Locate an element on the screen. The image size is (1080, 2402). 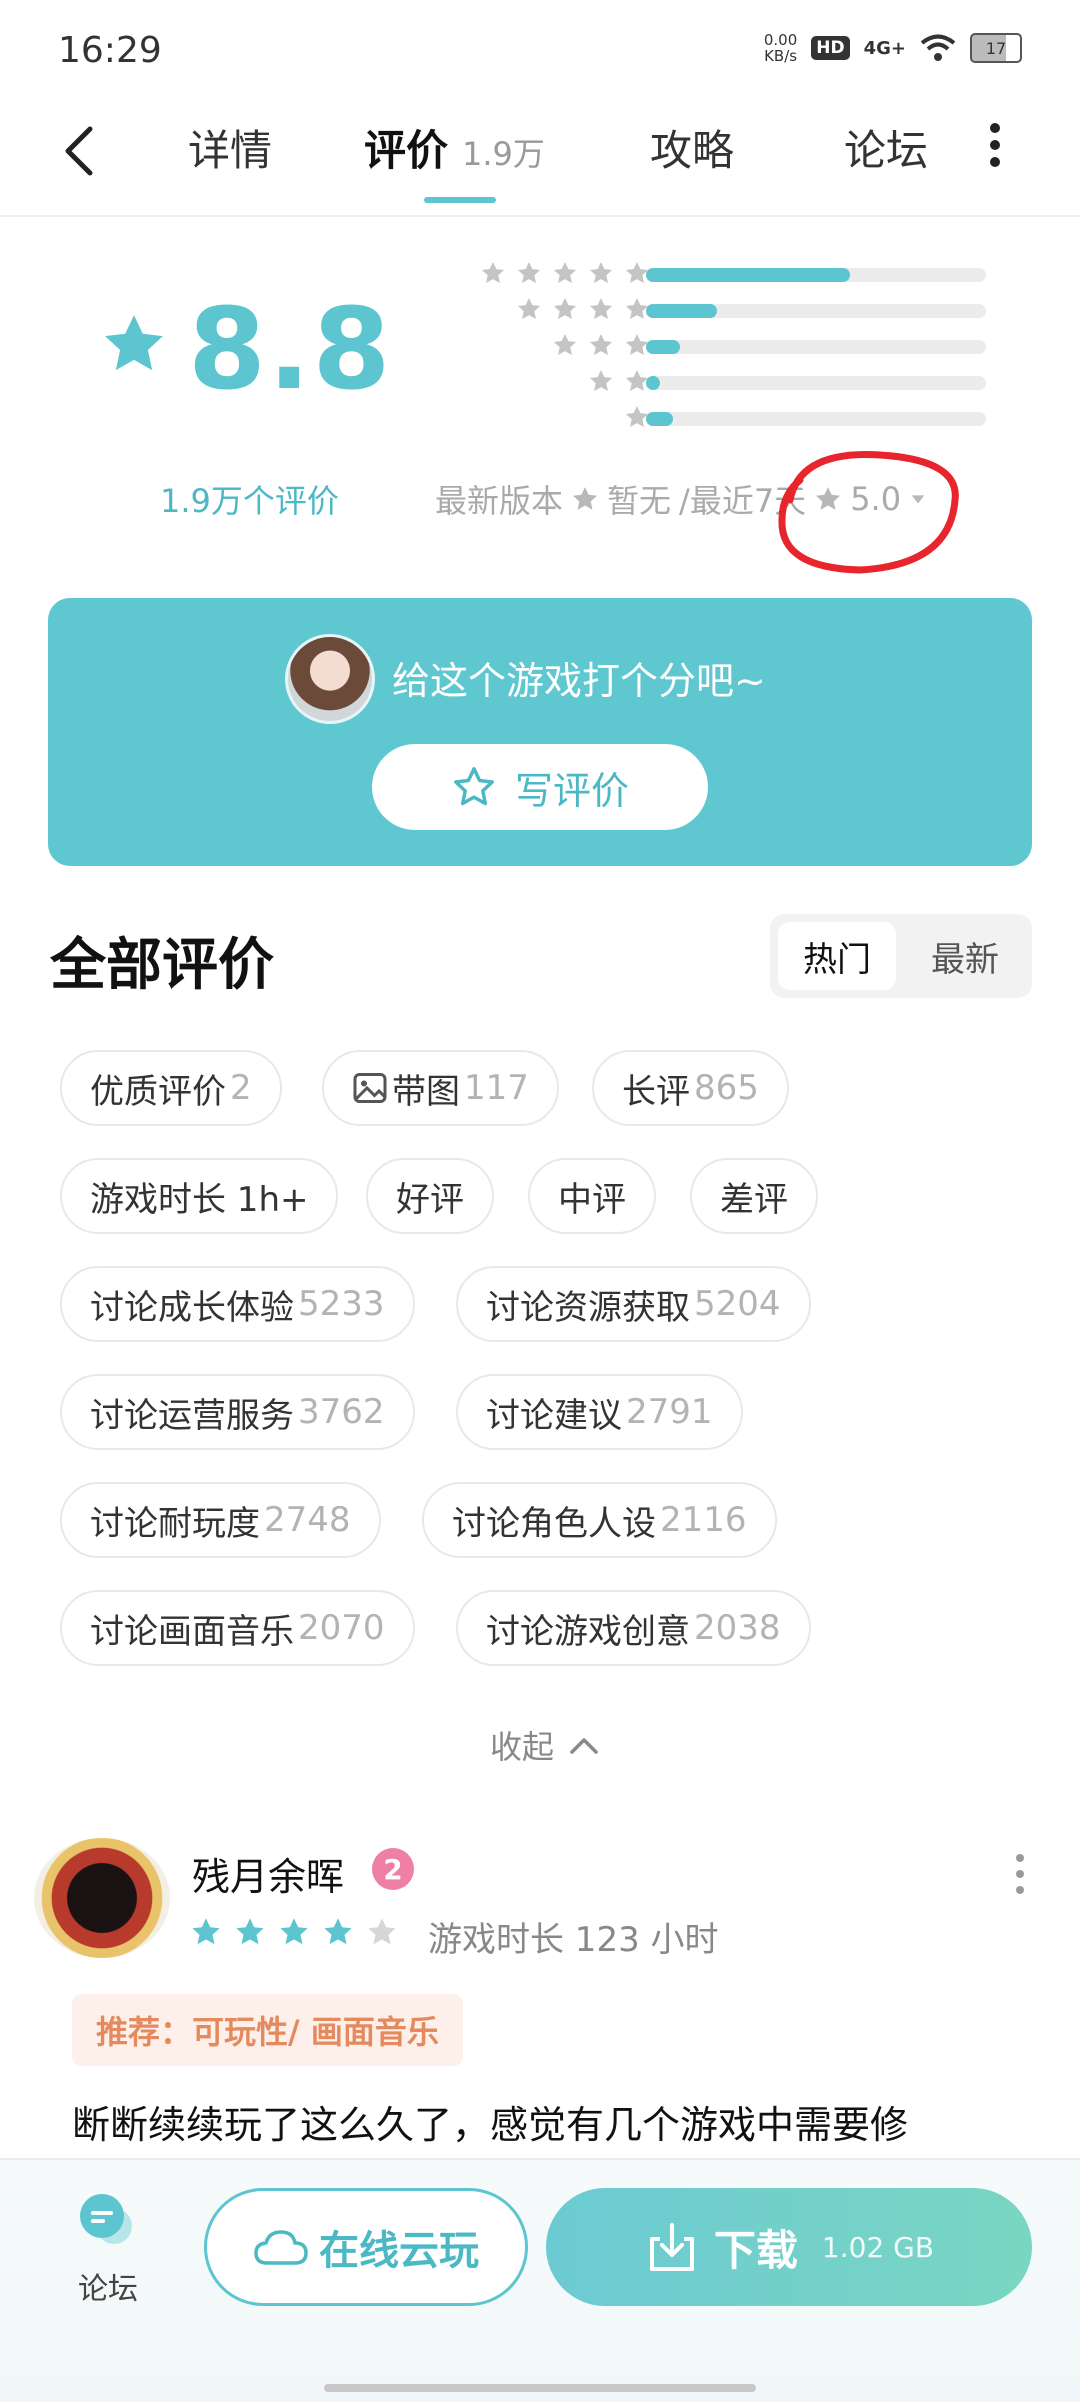
write-review-label: 写评价 is located at coordinates (571, 790).